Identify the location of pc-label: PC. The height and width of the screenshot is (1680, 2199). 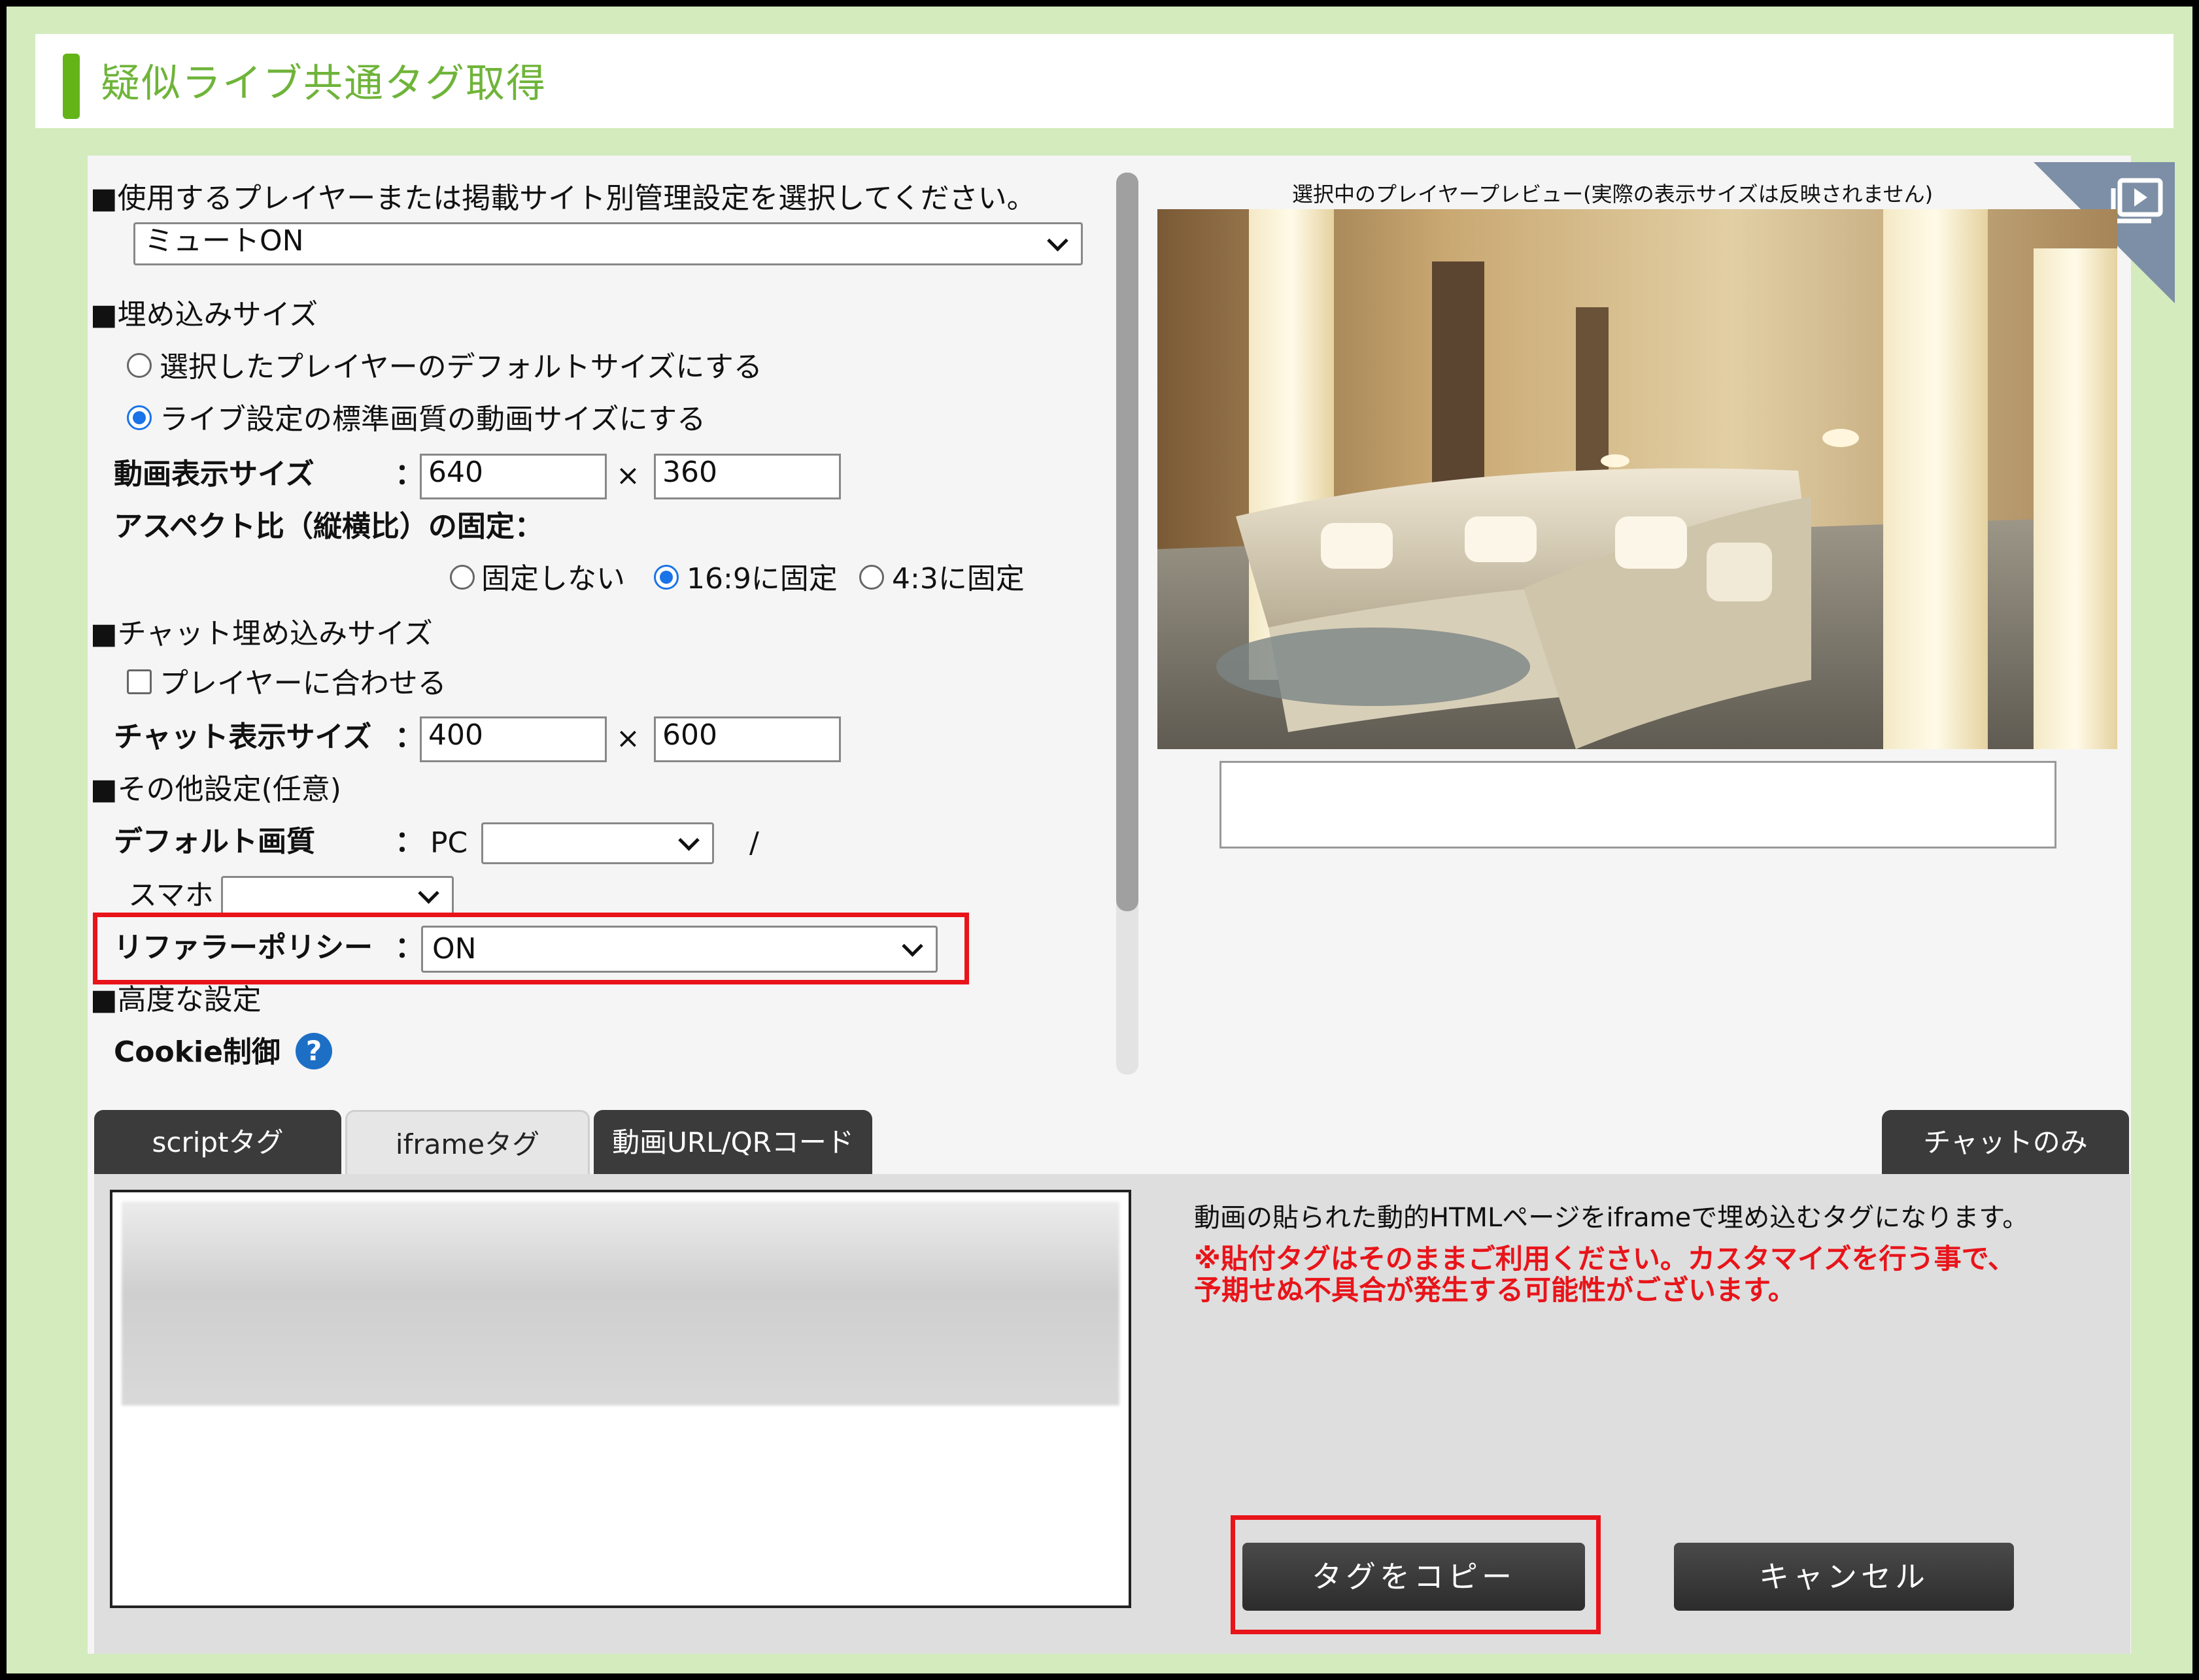
(449, 843).